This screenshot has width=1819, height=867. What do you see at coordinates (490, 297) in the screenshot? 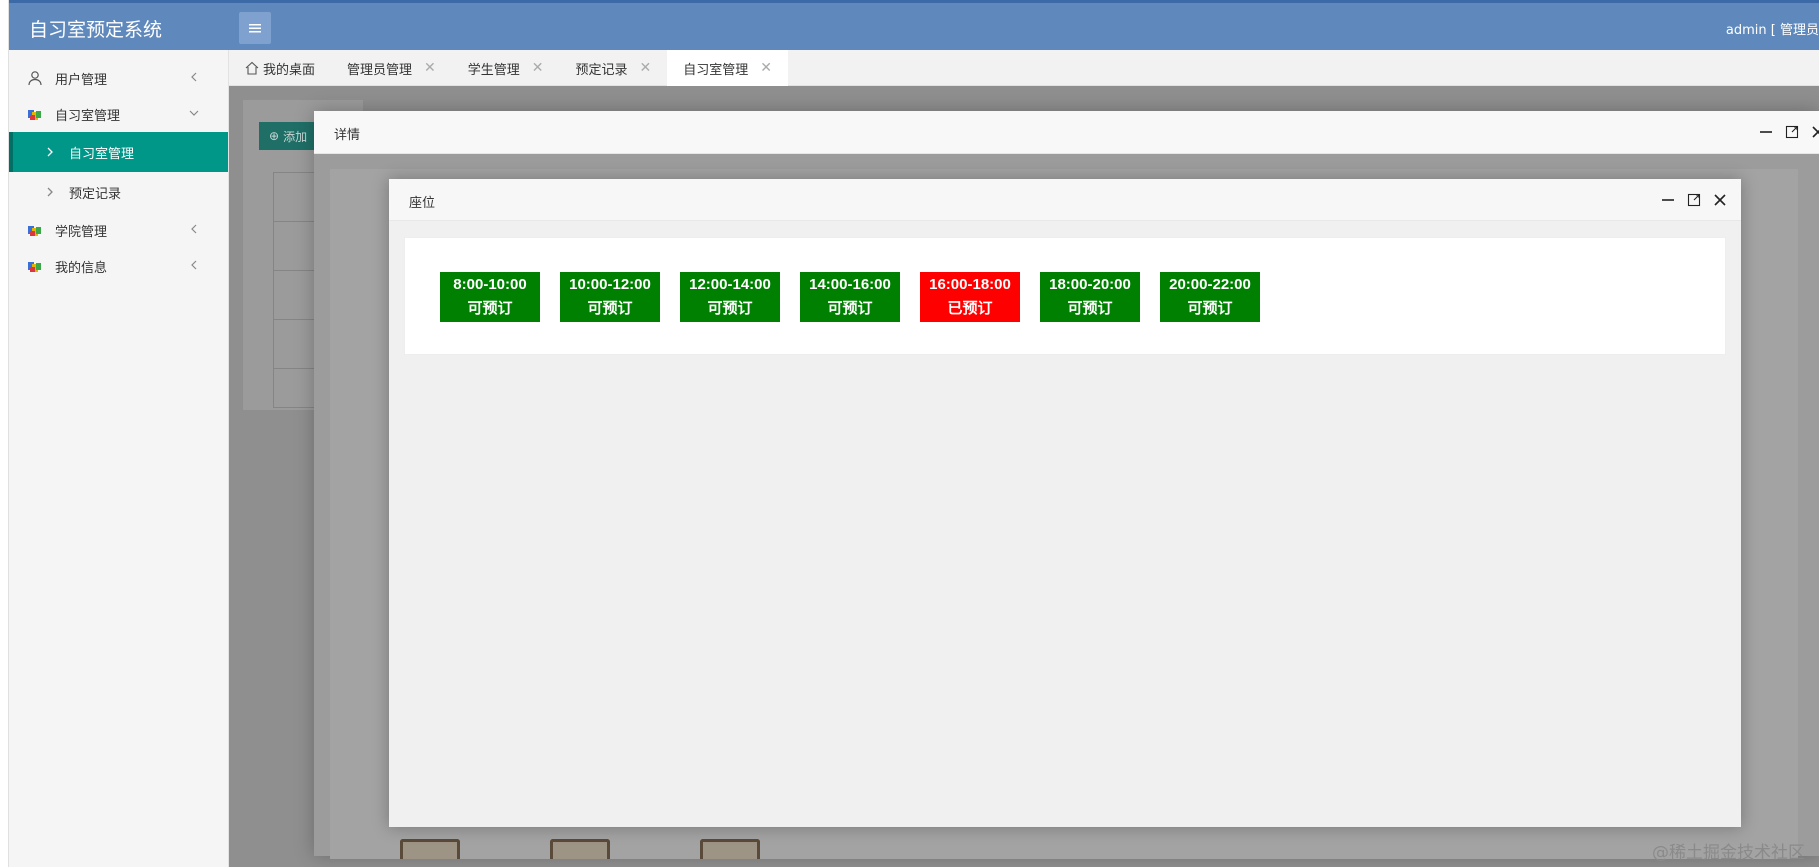
I see `time-slot-button: 8:00-10:00 可预订` at bounding box center [490, 297].